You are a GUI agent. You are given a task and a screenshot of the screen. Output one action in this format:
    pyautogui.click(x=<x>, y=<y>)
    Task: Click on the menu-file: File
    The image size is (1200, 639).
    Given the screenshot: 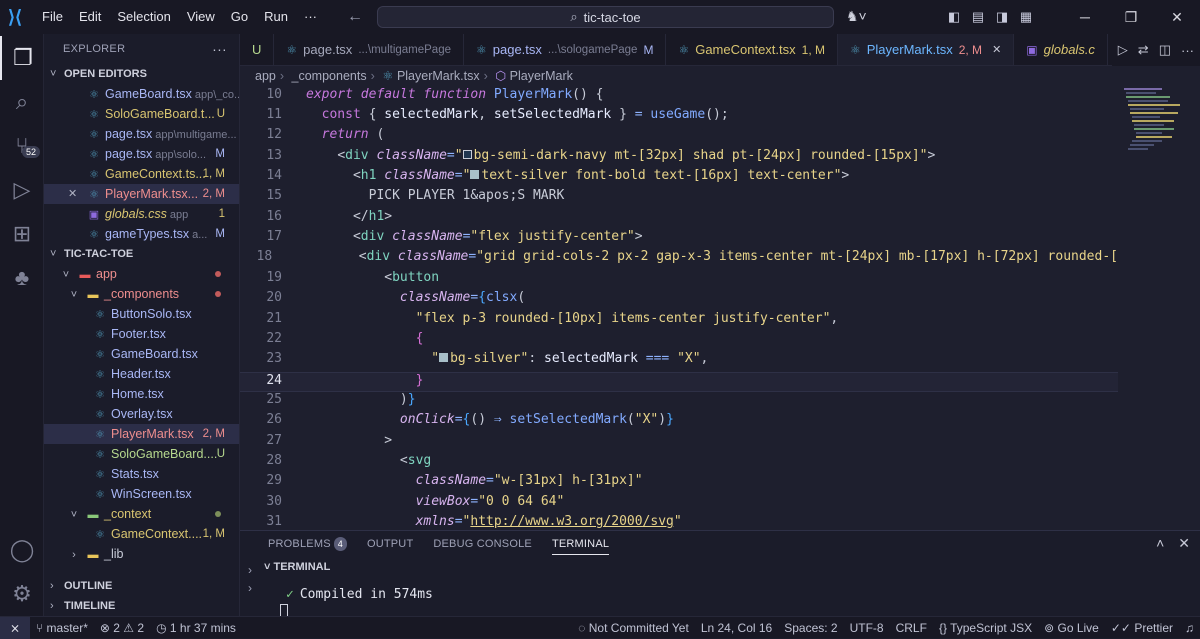 What is the action you would take?
    pyautogui.click(x=52, y=17)
    